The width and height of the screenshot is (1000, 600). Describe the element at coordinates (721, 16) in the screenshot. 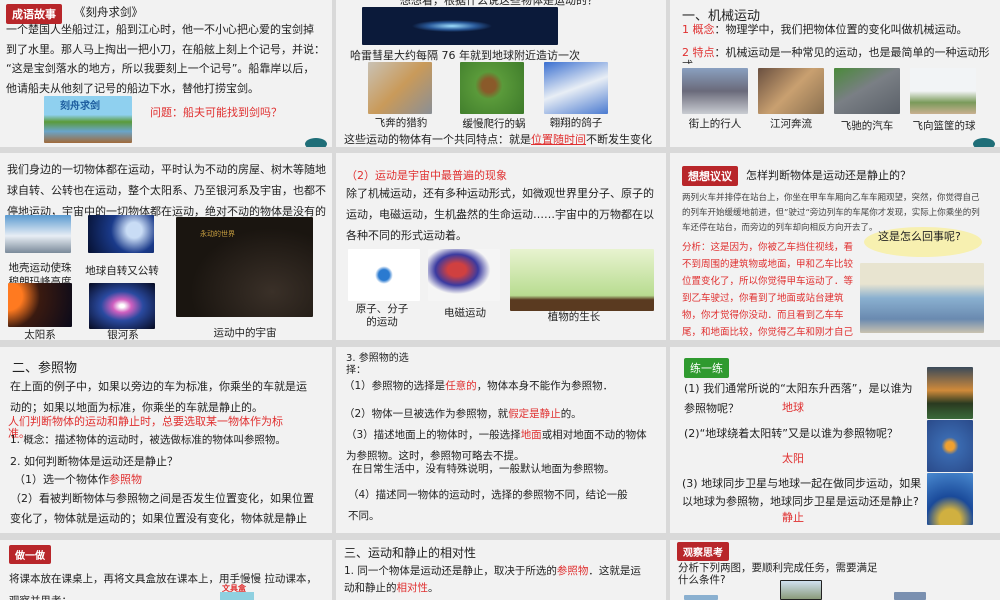

I see `slide-title: 一、机械运动` at that location.